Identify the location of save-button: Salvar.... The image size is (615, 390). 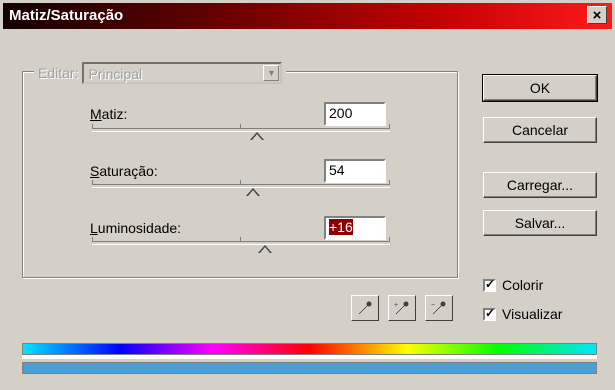
(540, 223).